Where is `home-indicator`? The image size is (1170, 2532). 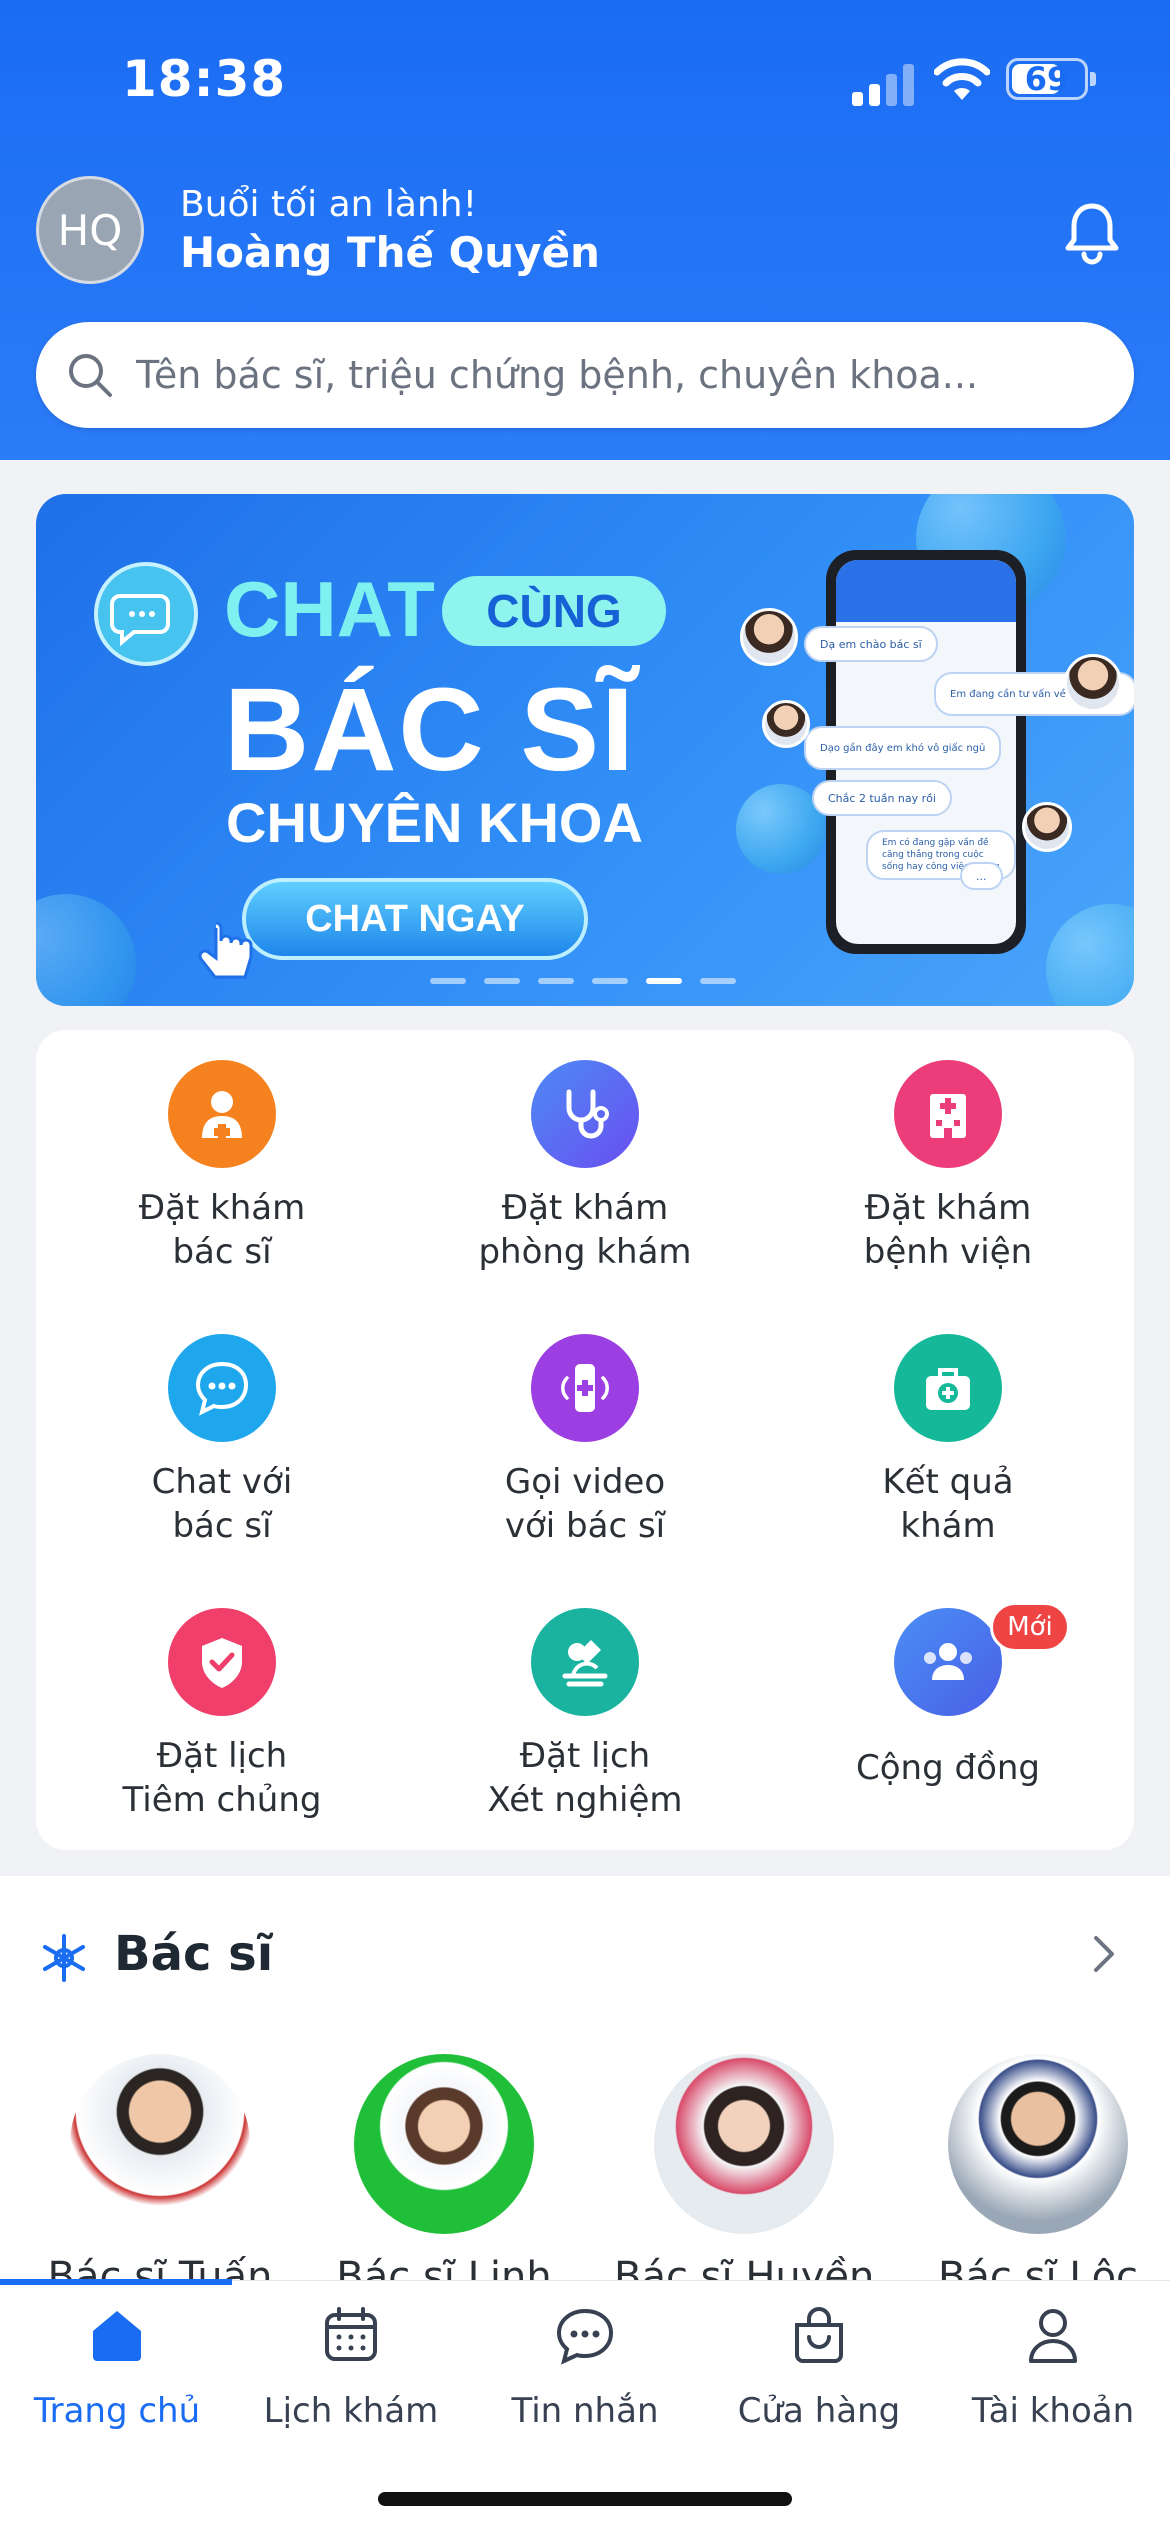
home-indicator is located at coordinates (585, 2499).